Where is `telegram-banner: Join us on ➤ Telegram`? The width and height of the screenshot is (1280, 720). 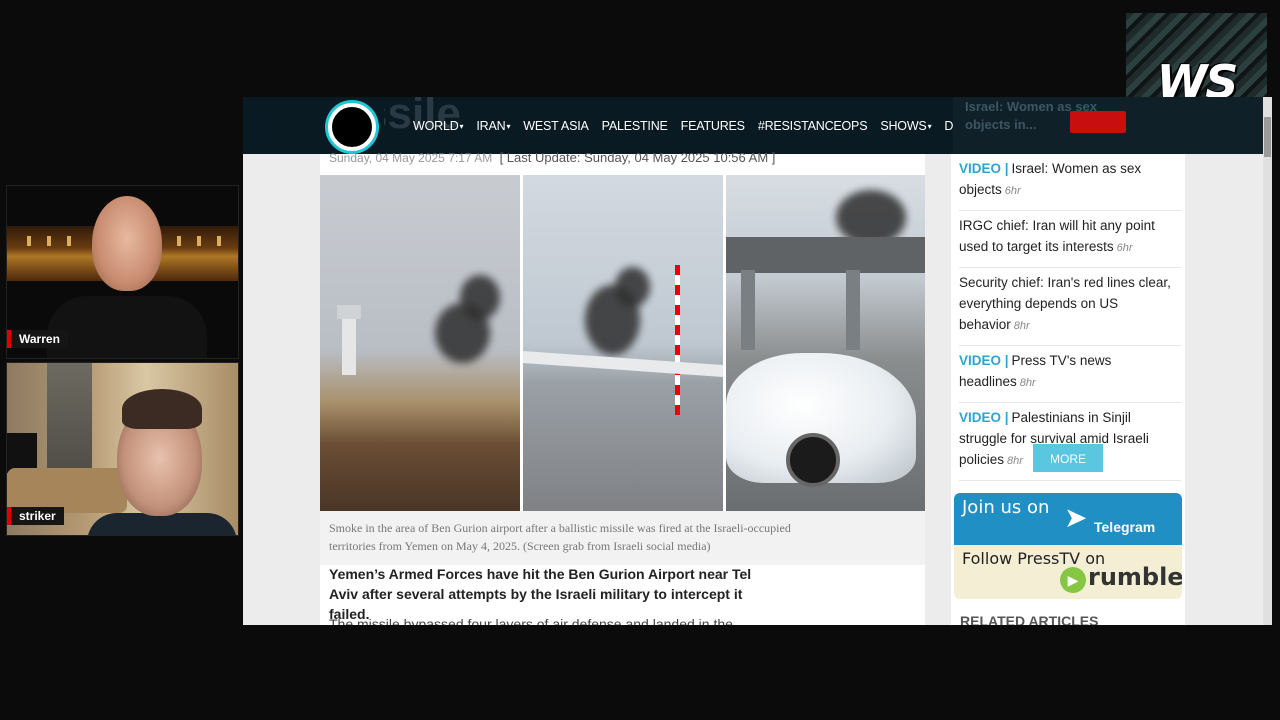
telegram-banner: Join us on ➤ Telegram is located at coordinates (1068, 519).